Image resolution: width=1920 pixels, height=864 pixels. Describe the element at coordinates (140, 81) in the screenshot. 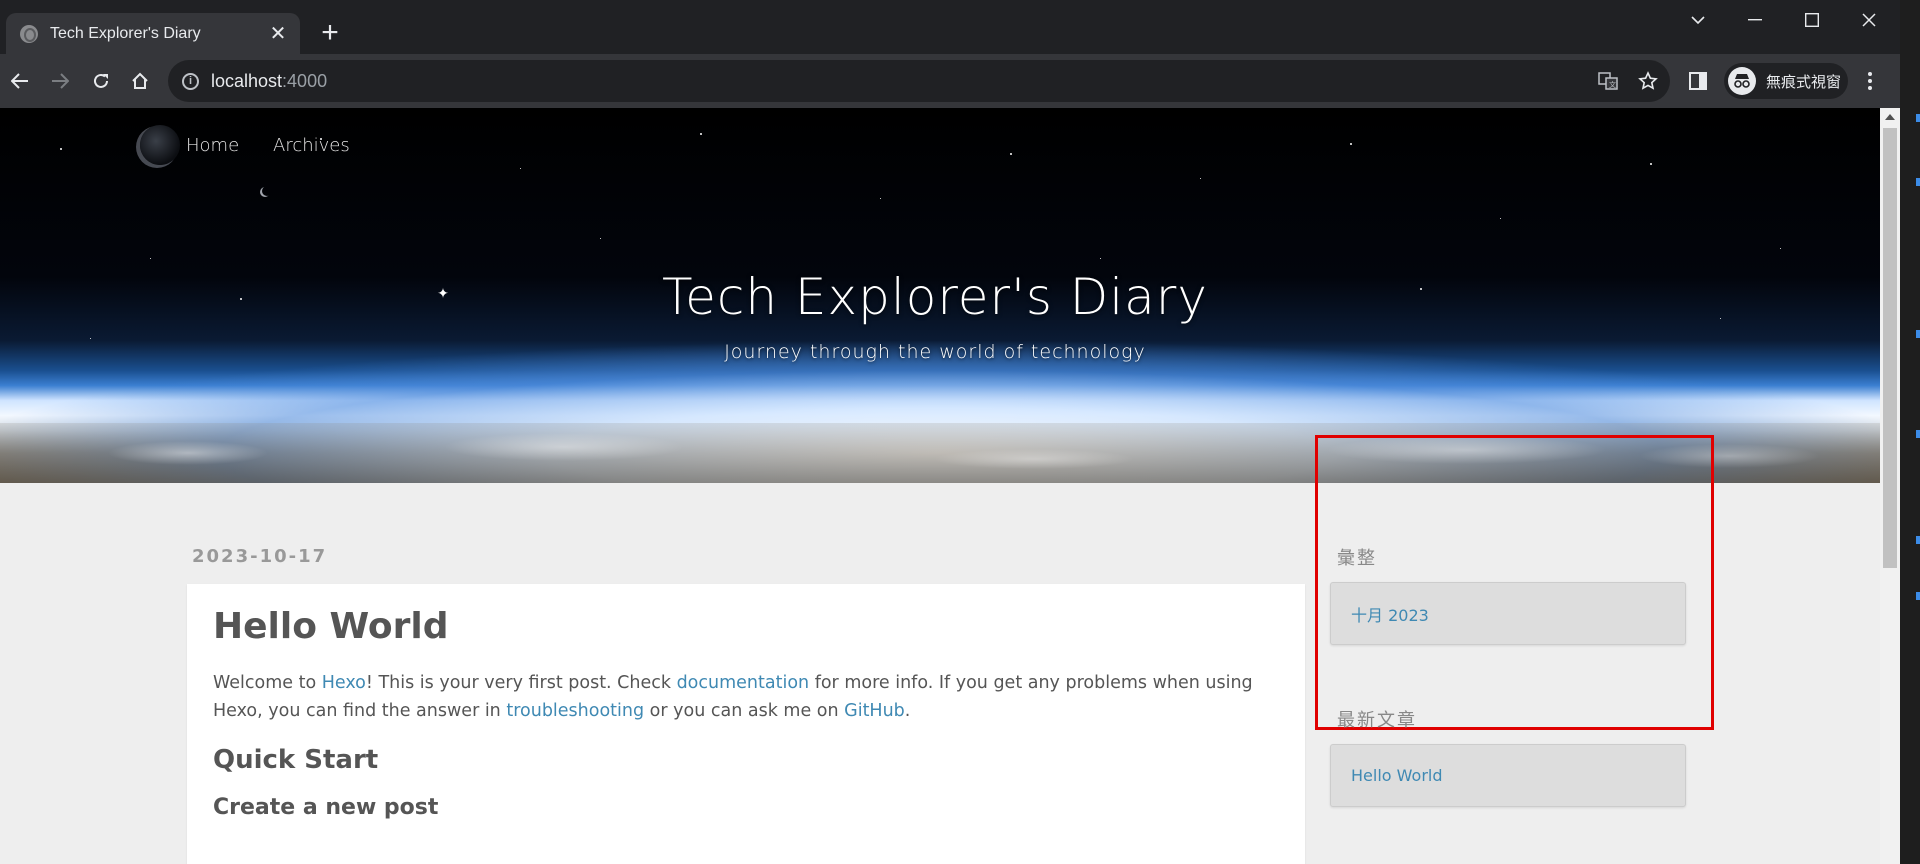

I see `home-icon` at that location.